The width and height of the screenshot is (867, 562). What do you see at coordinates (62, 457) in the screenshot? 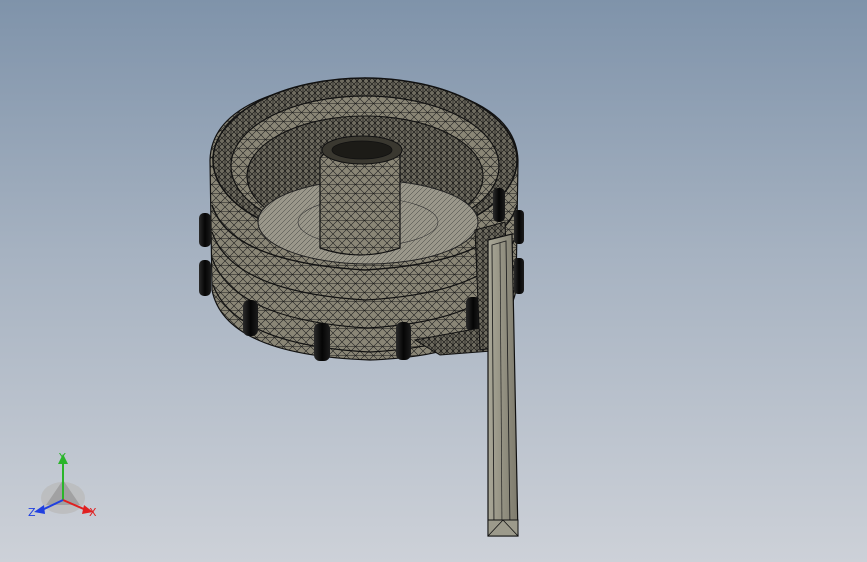
I see `y-axis-label: Y` at bounding box center [62, 457].